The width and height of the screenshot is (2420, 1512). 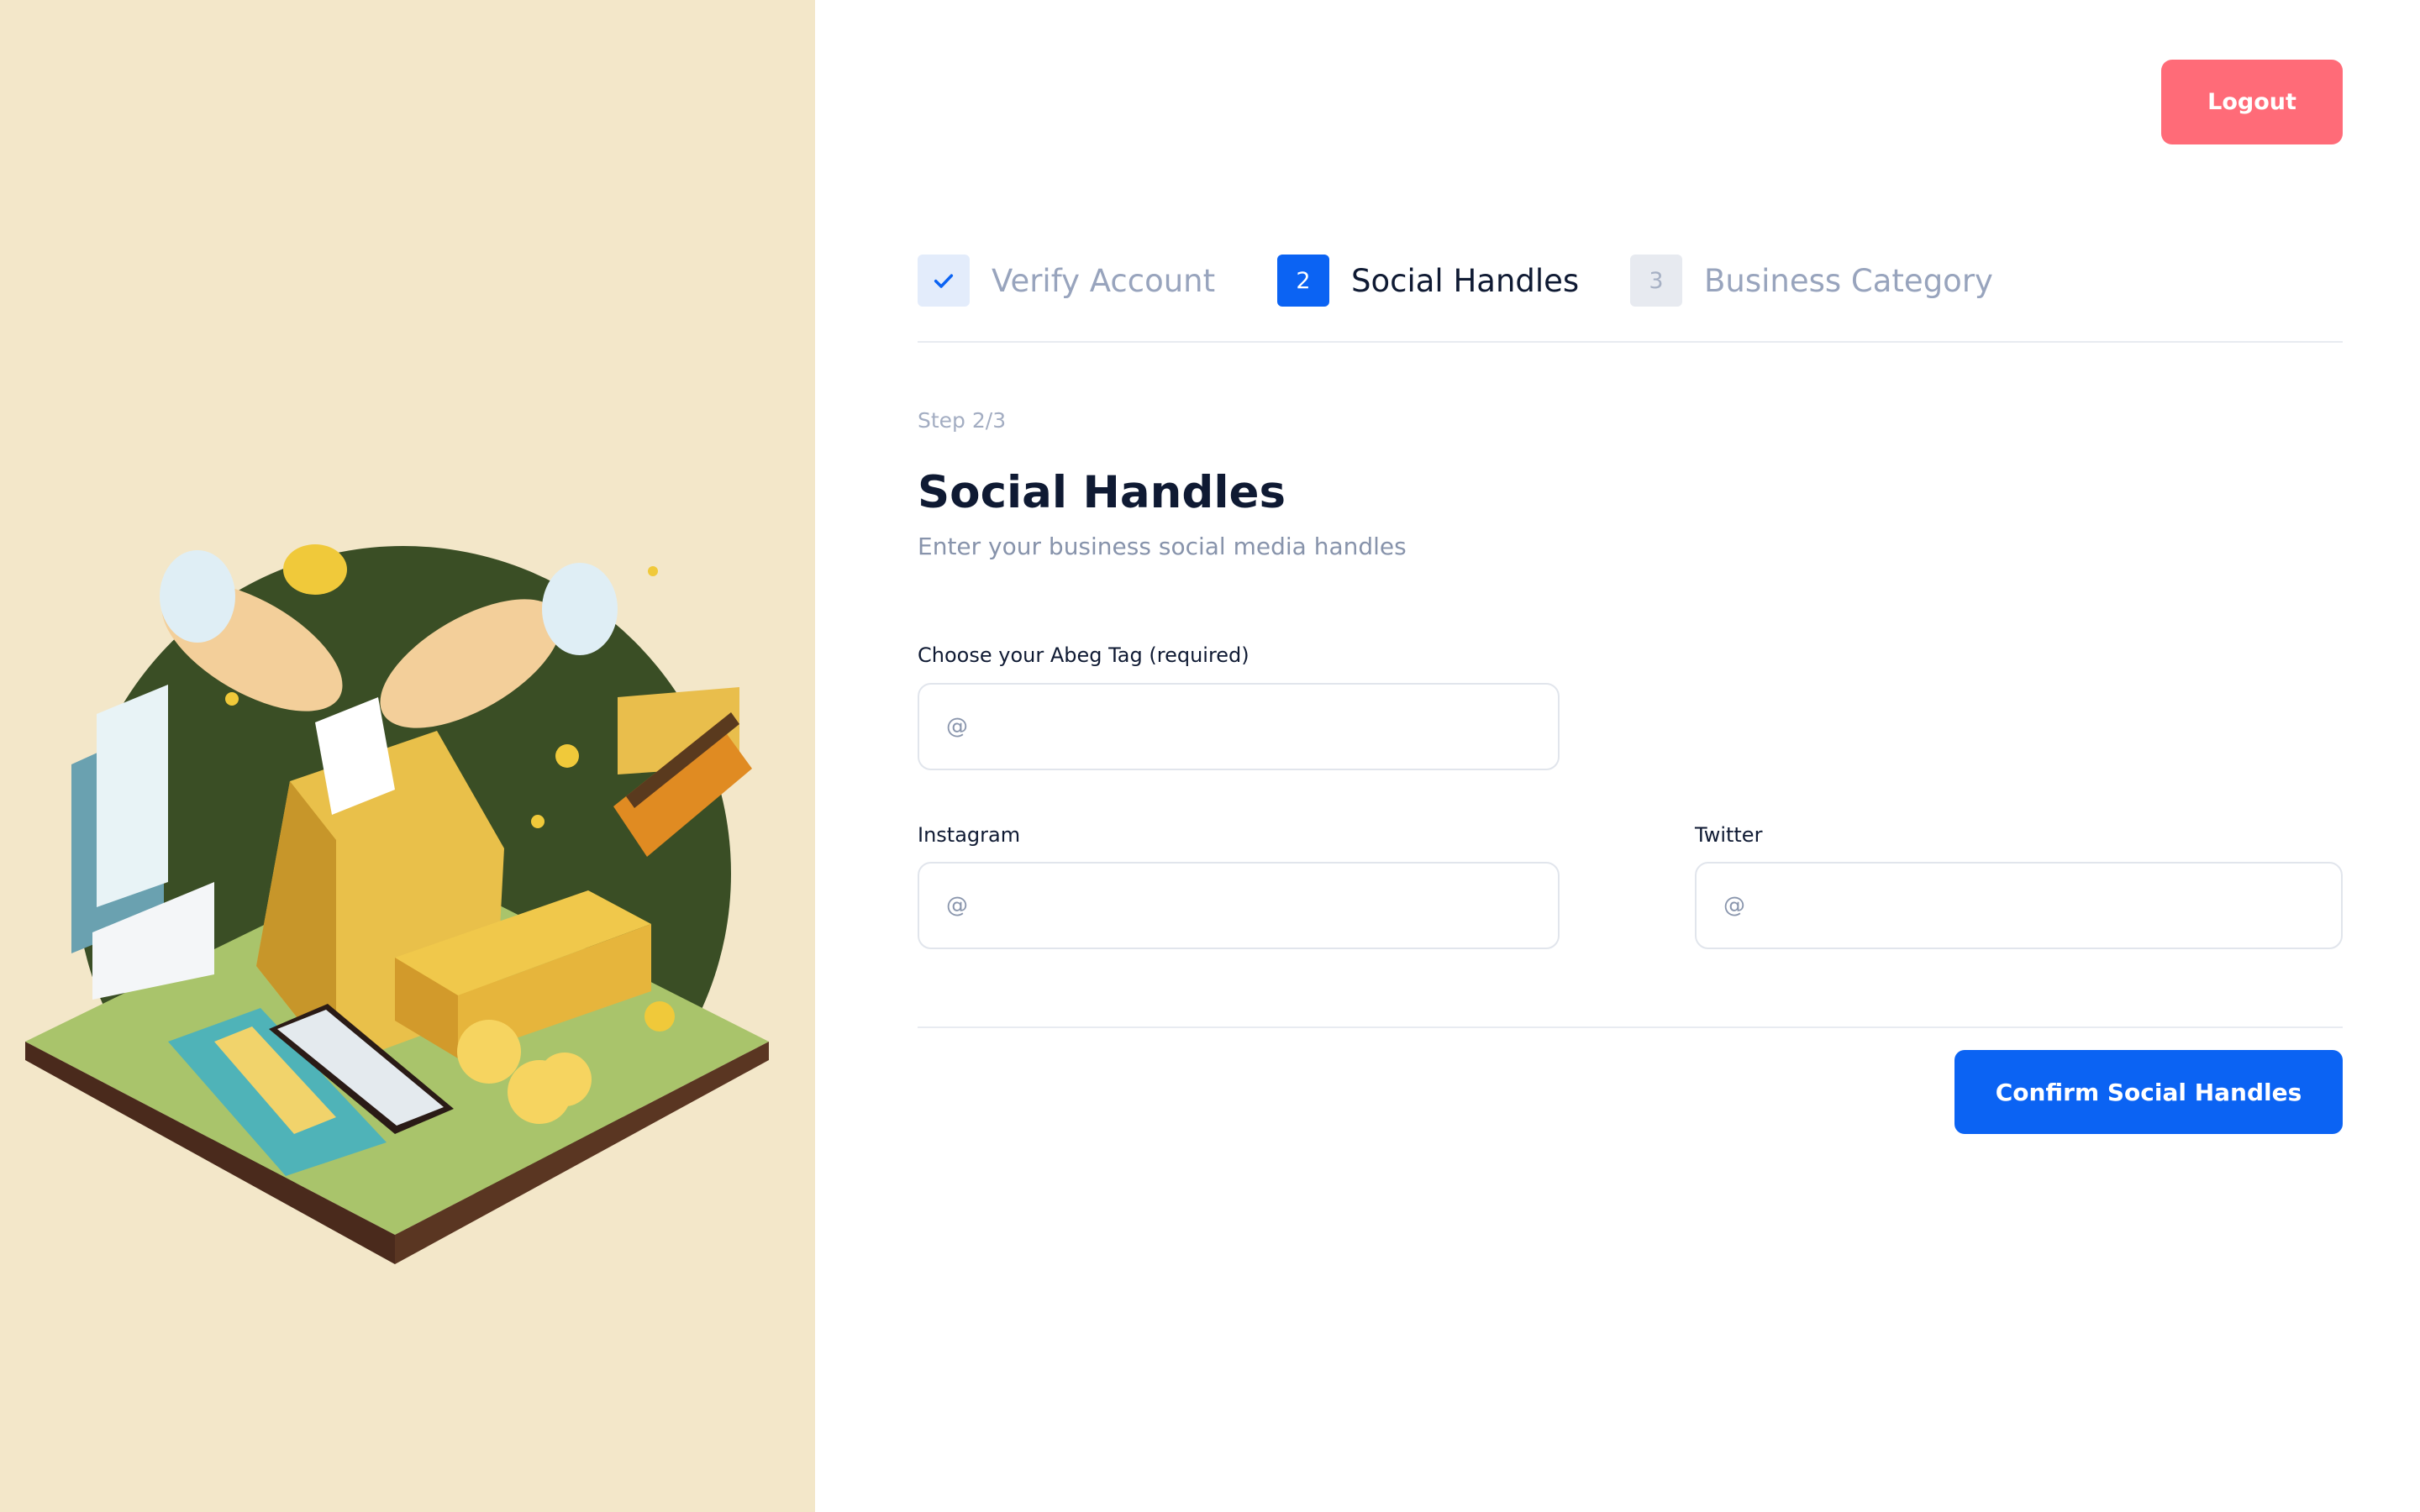 What do you see at coordinates (397, 904) in the screenshot?
I see `commerce-illustration` at bounding box center [397, 904].